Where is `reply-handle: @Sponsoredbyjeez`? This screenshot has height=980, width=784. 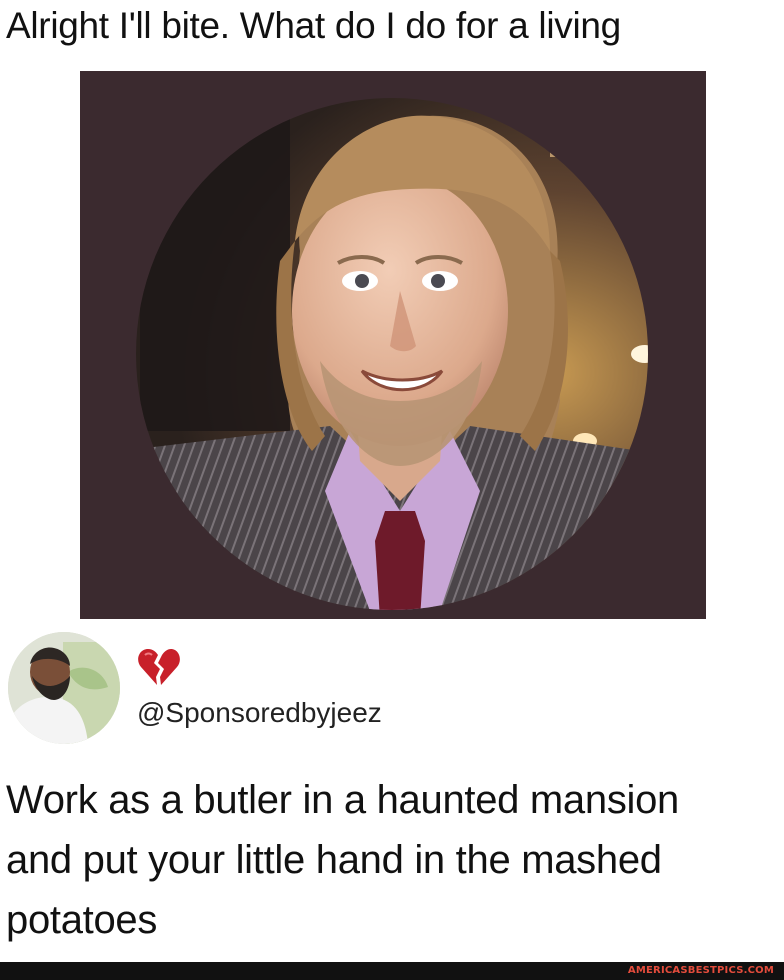
reply-handle: @Sponsoredbyjeez is located at coordinates (259, 713).